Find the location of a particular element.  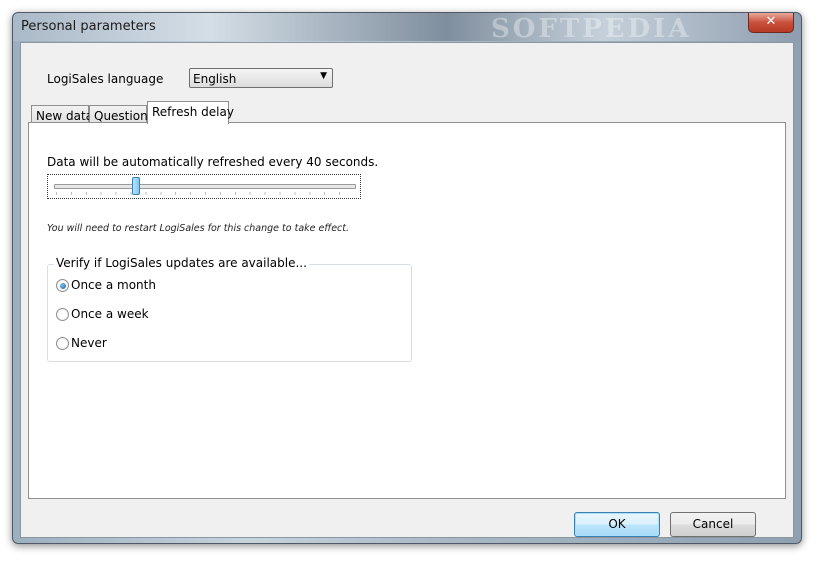

tab-questions: Questions is located at coordinates (121, 114).